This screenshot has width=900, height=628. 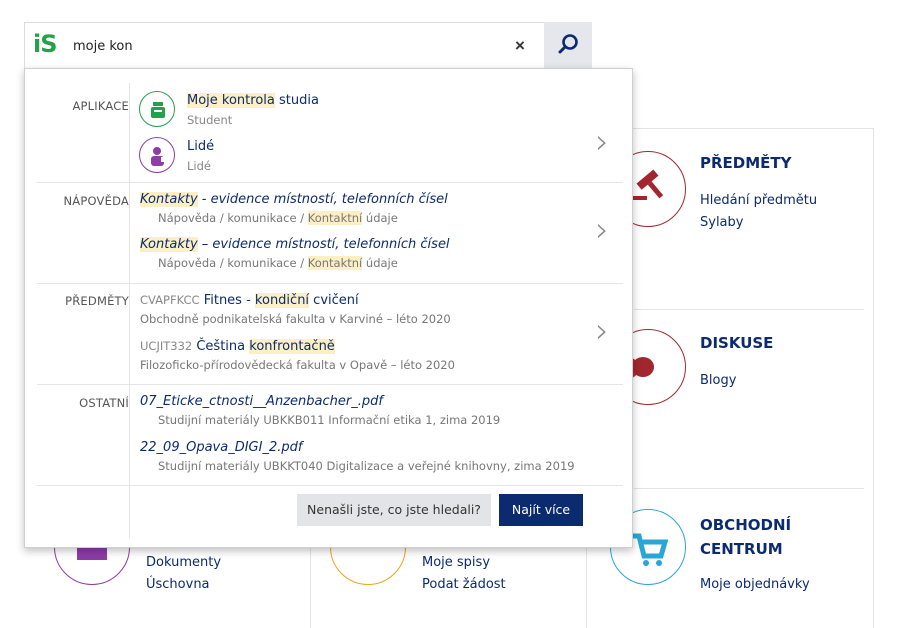 I want to click on person-icon, so click(x=157, y=155).